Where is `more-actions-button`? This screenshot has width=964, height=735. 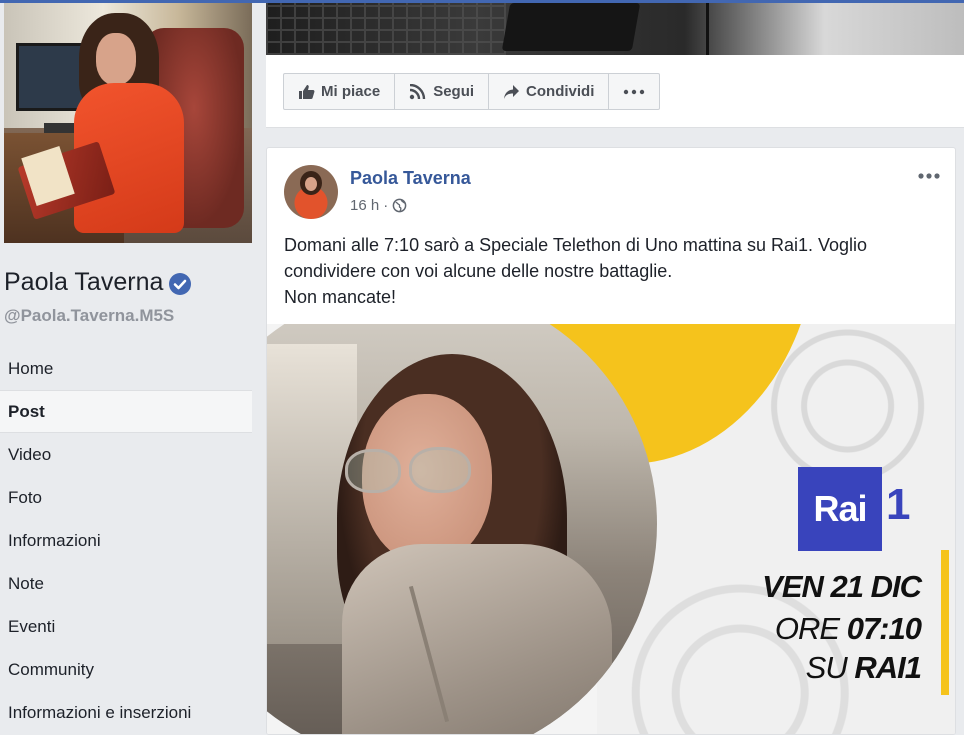
more-actions-button is located at coordinates (634, 91).